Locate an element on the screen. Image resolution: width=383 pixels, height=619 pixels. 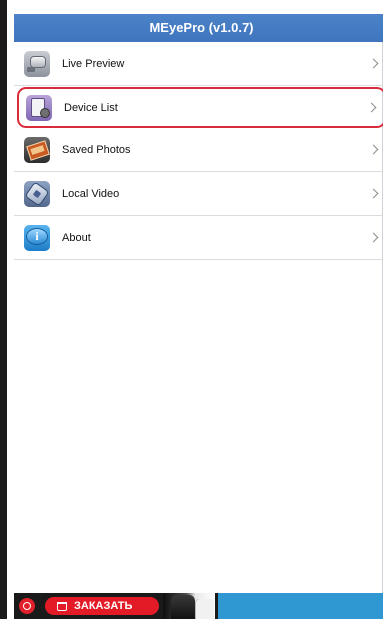
device-list-icon is located at coordinates (39, 107).